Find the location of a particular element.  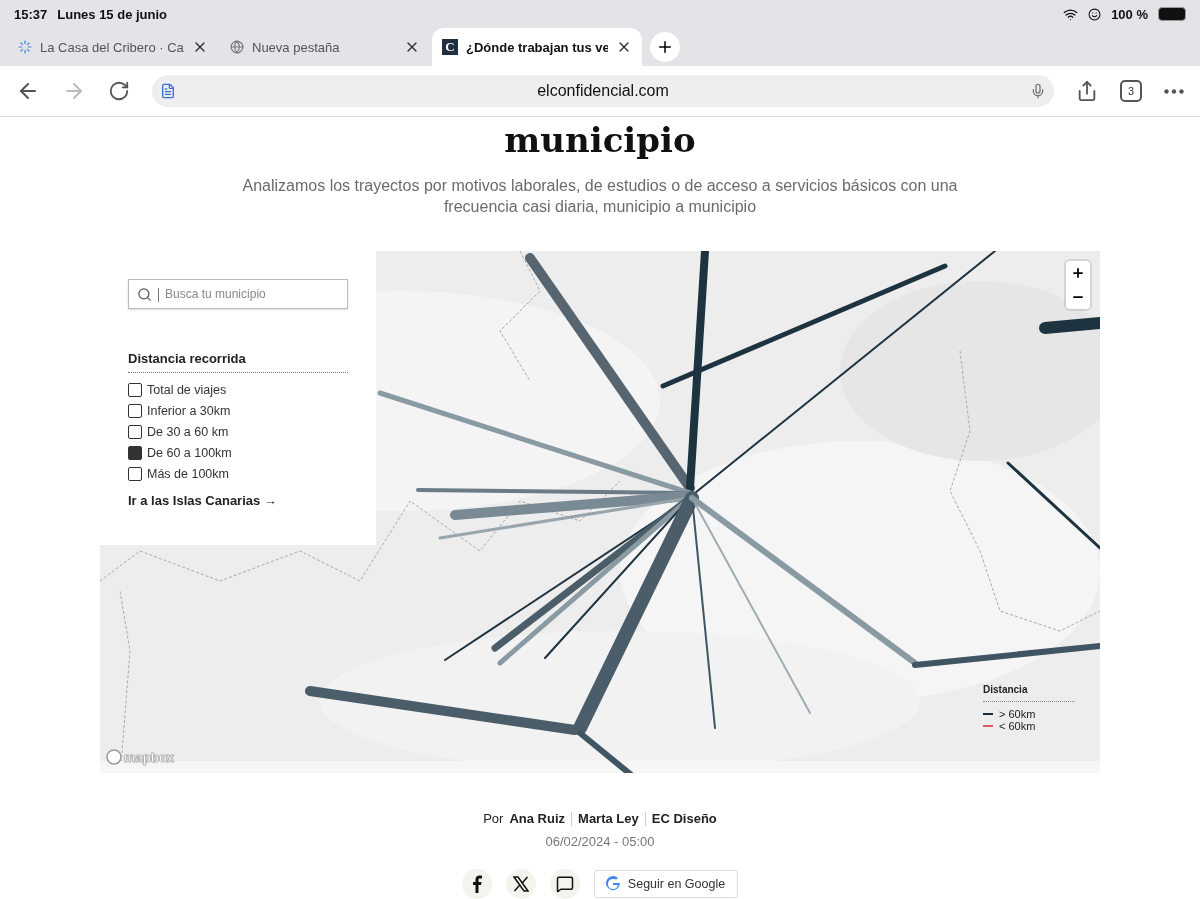

article-heading: municipio is located at coordinates (600, 140).